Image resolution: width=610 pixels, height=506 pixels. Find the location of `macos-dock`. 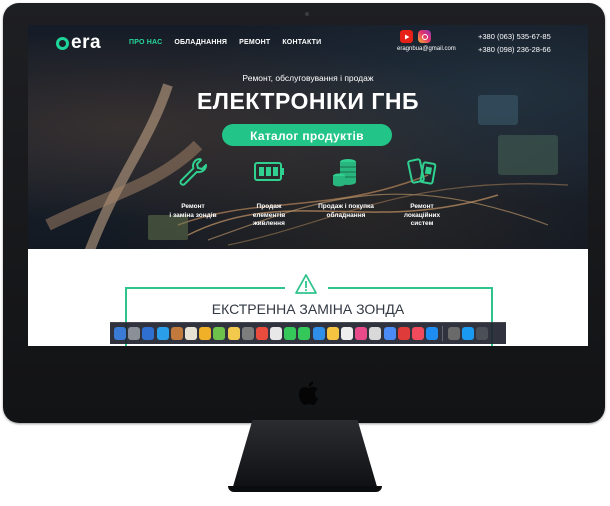

macos-dock is located at coordinates (308, 333).